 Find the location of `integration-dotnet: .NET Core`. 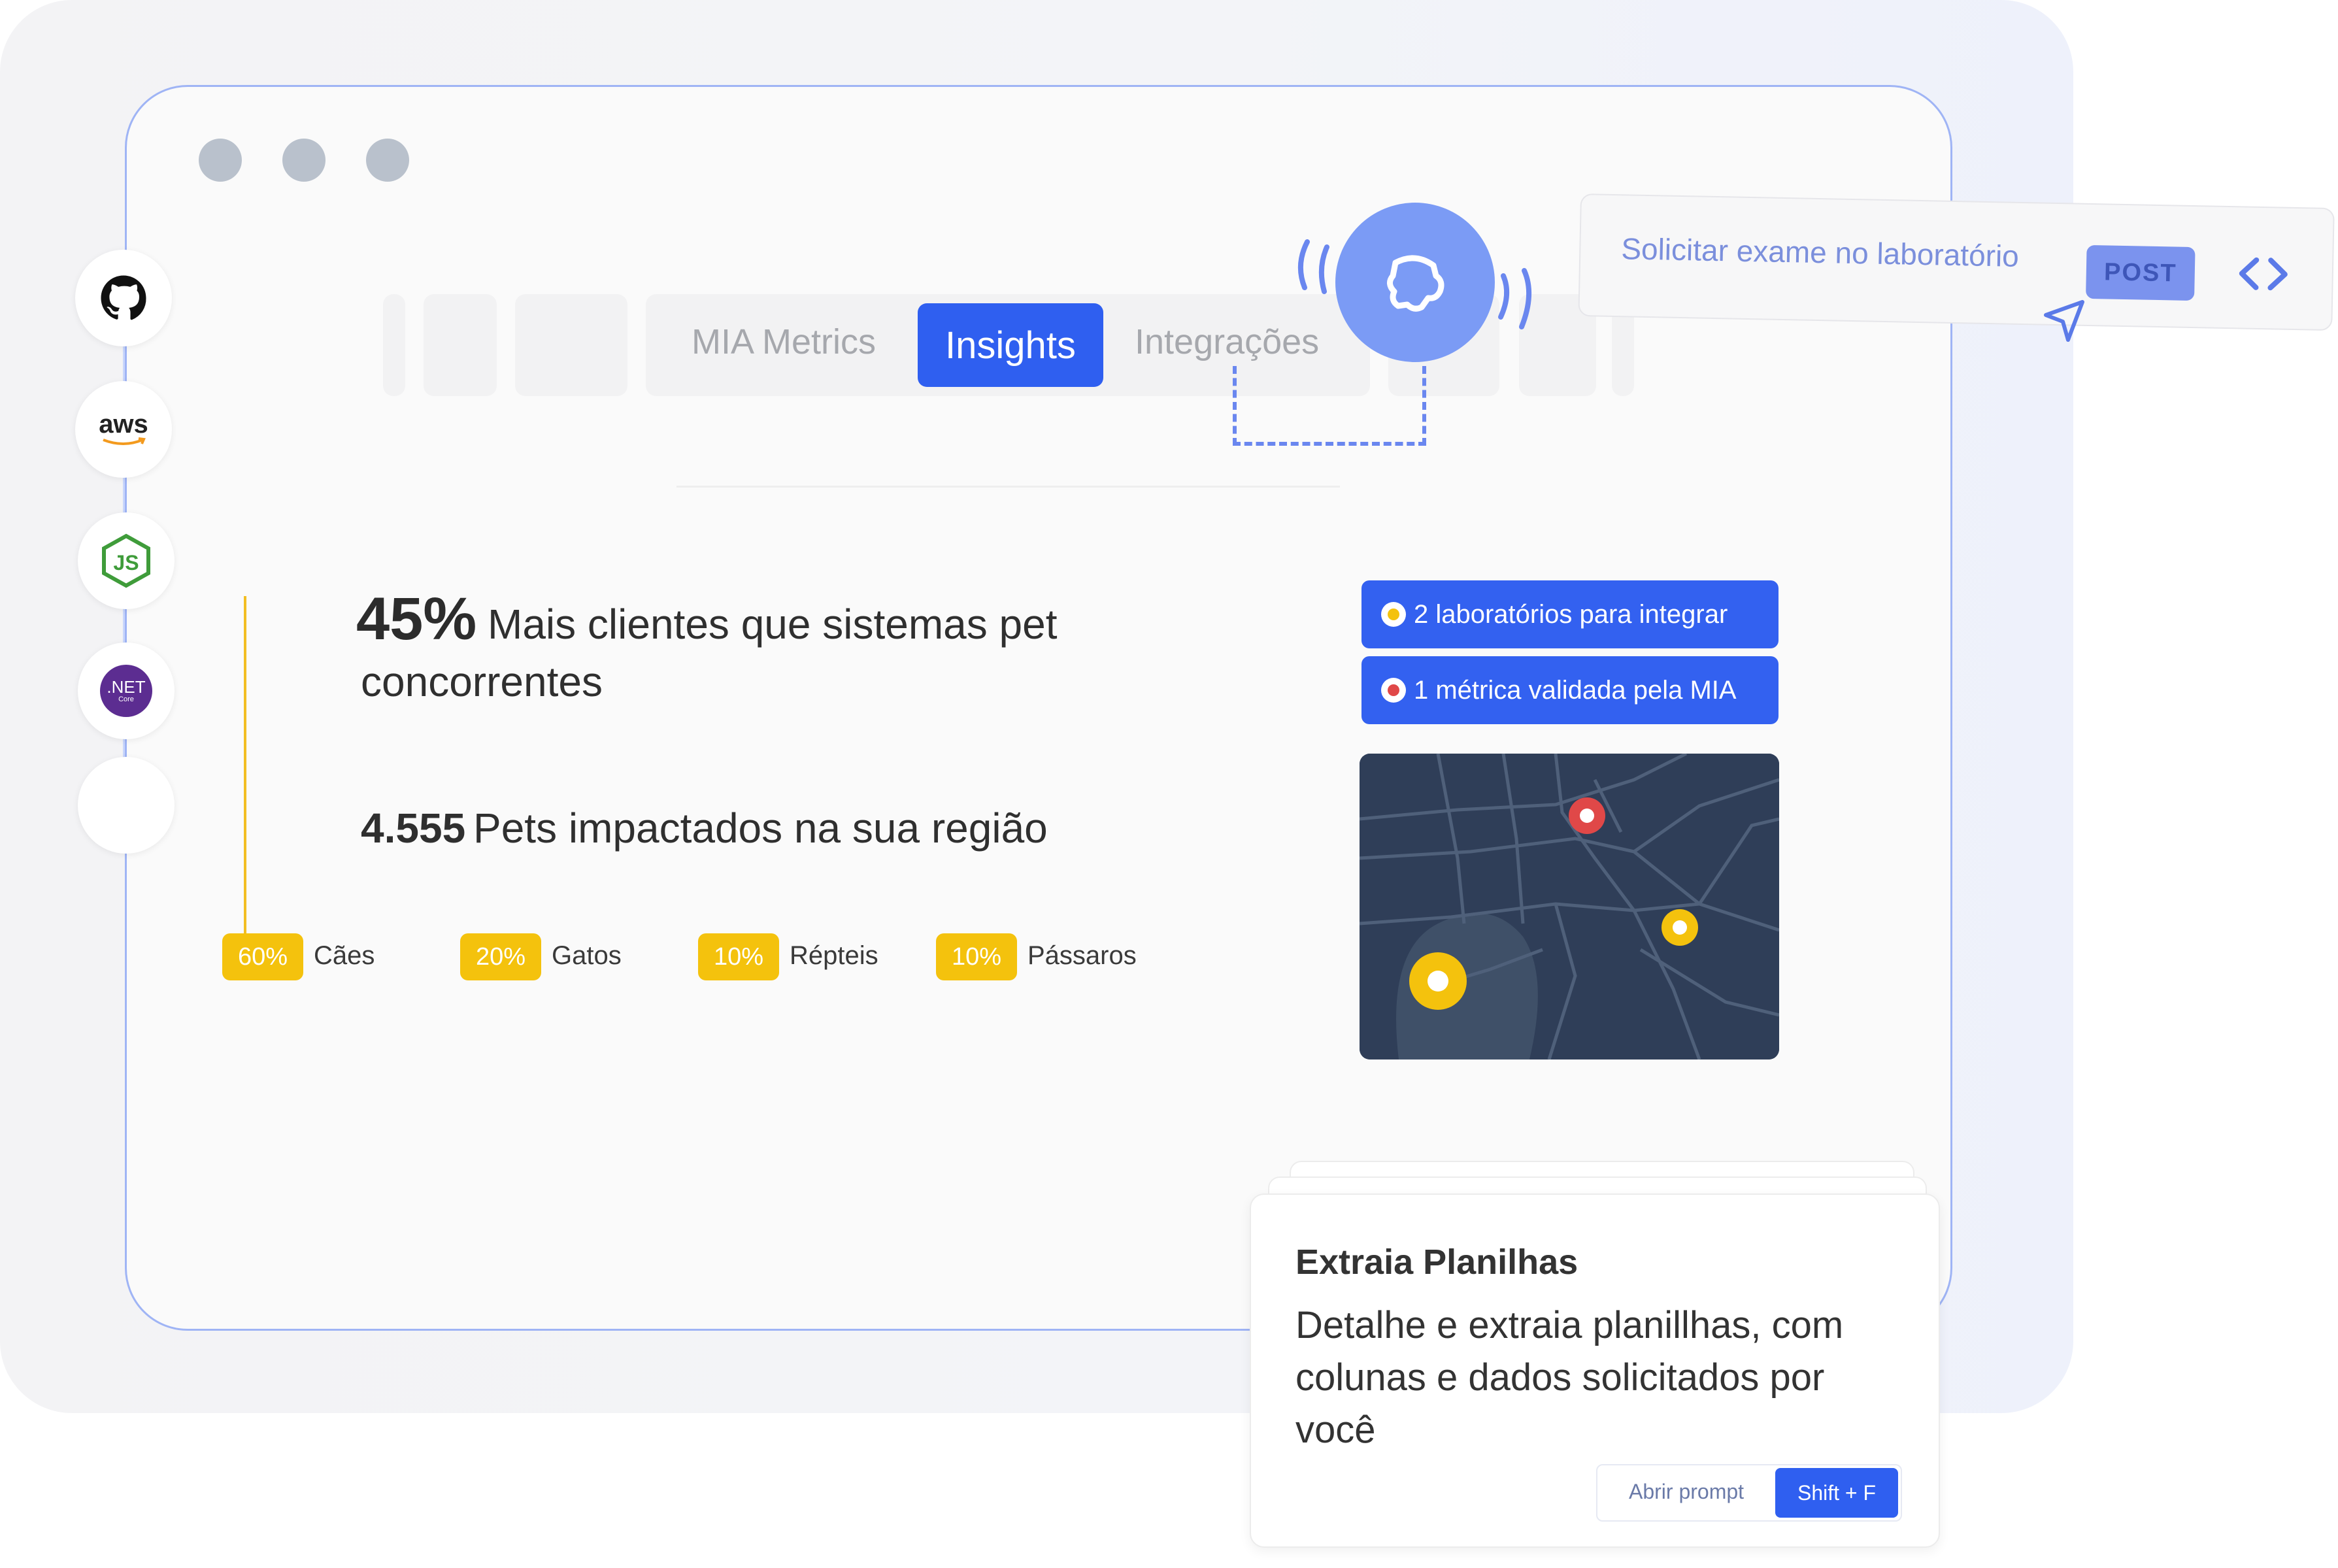

integration-dotnet: .NET Core is located at coordinates (126, 690).